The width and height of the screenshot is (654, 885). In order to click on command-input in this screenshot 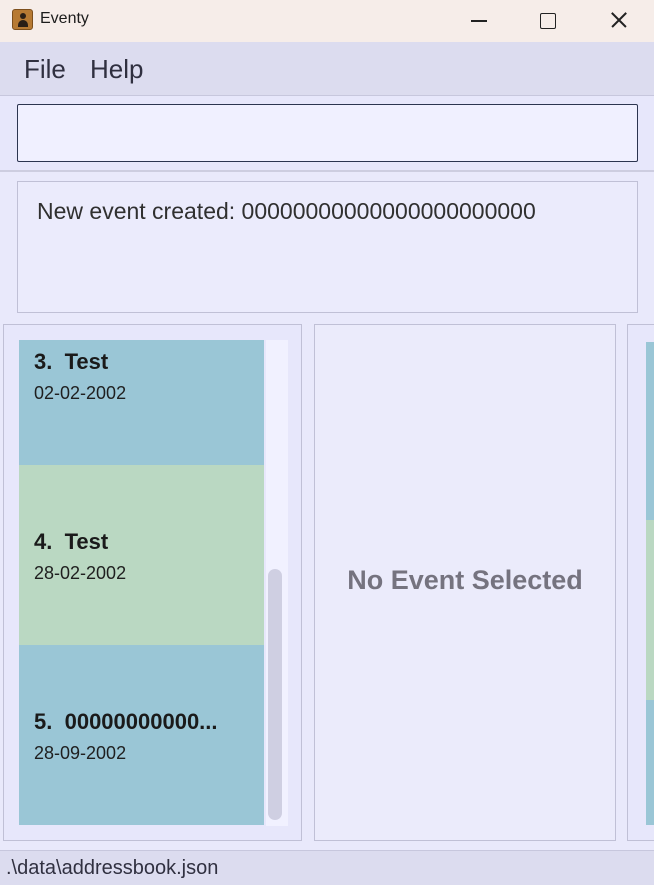, I will do `click(327, 133)`.